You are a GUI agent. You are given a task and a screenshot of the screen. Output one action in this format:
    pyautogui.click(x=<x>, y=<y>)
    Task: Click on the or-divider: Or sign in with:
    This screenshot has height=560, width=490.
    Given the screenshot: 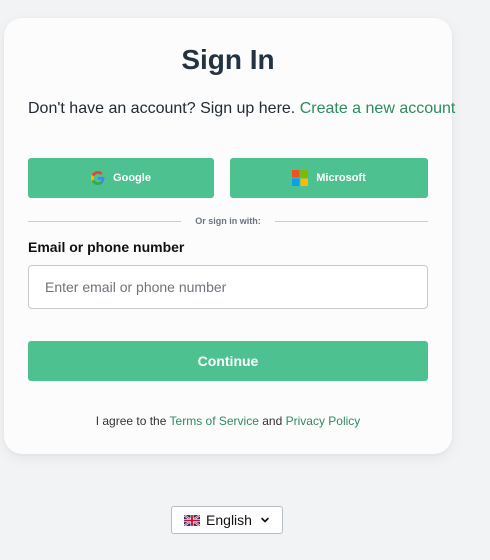 What is the action you would take?
    pyautogui.click(x=228, y=221)
    